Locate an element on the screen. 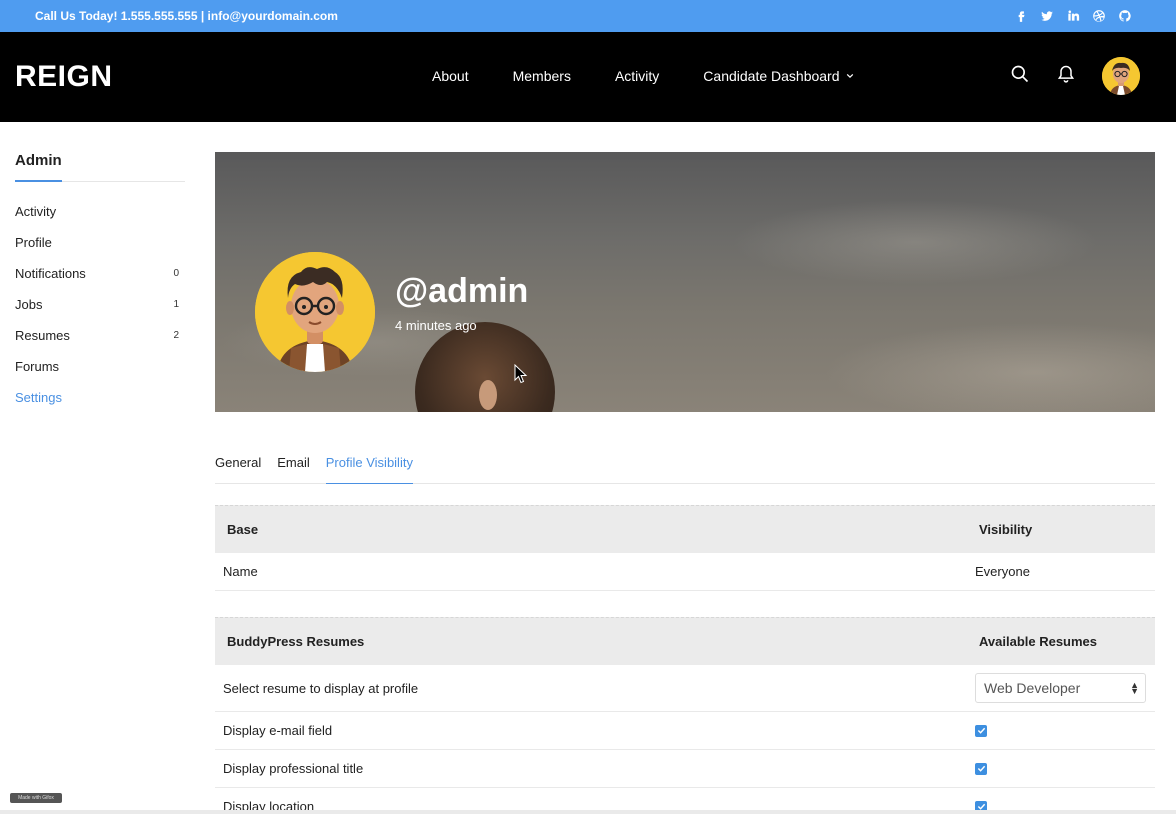 This screenshot has height=814, width=1176. nav-about: About is located at coordinates (450, 76).